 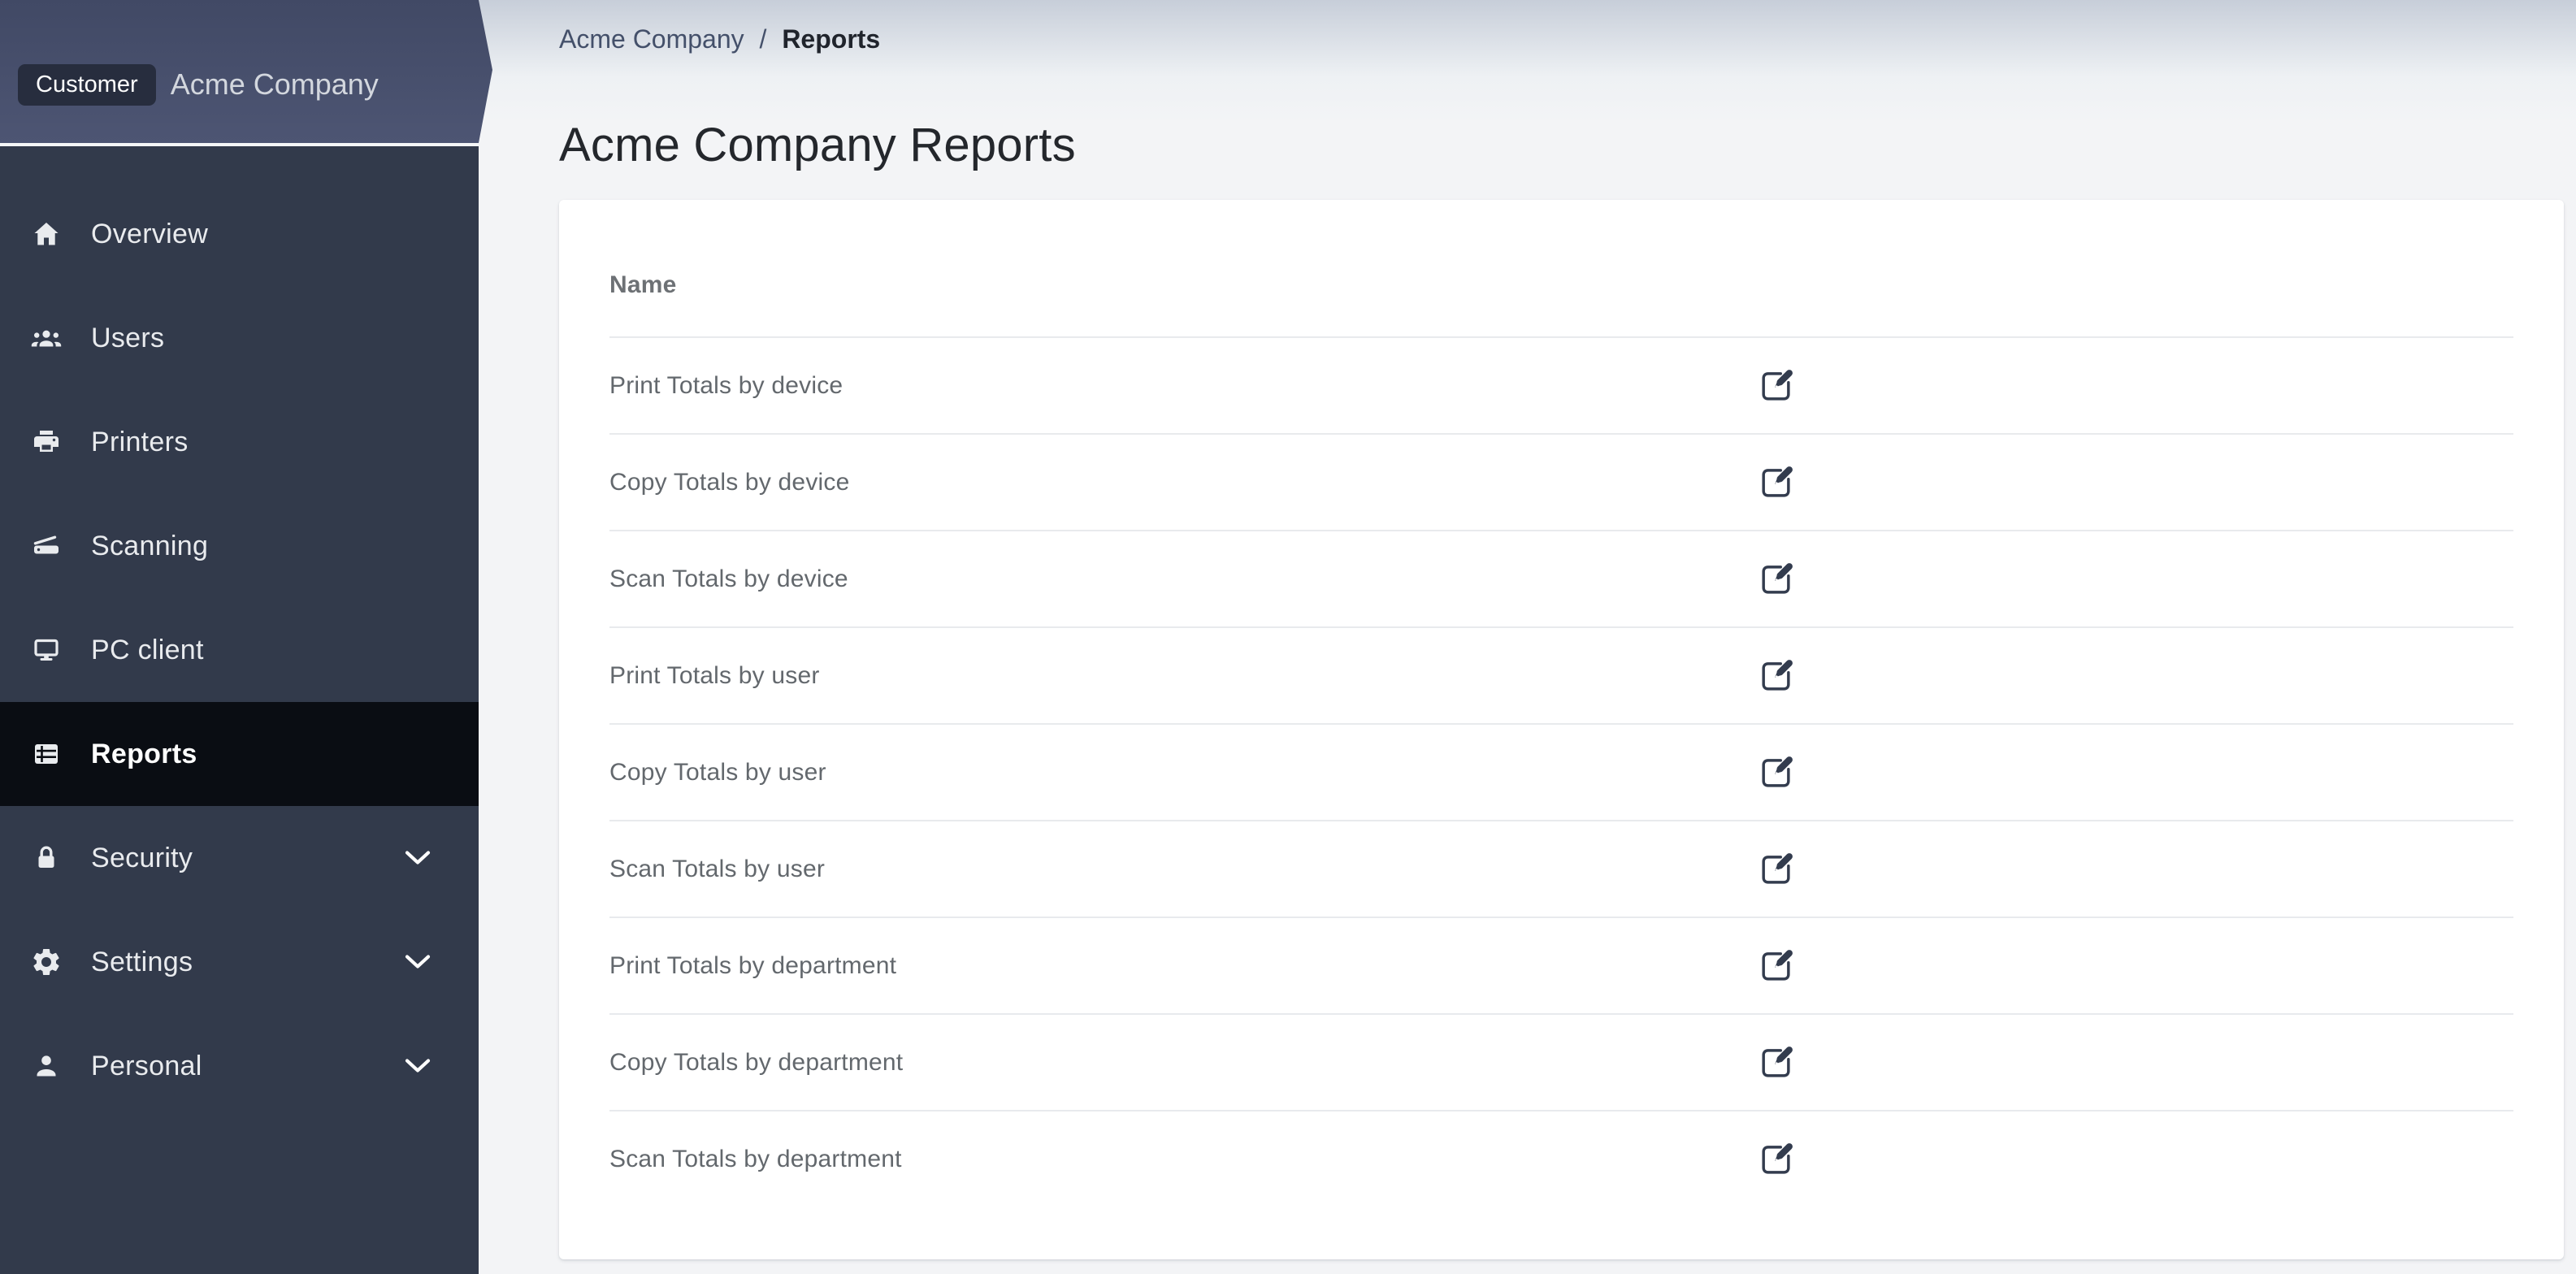 What do you see at coordinates (1561, 1159) in the screenshot?
I see `table-row: Scan Totals by department` at bounding box center [1561, 1159].